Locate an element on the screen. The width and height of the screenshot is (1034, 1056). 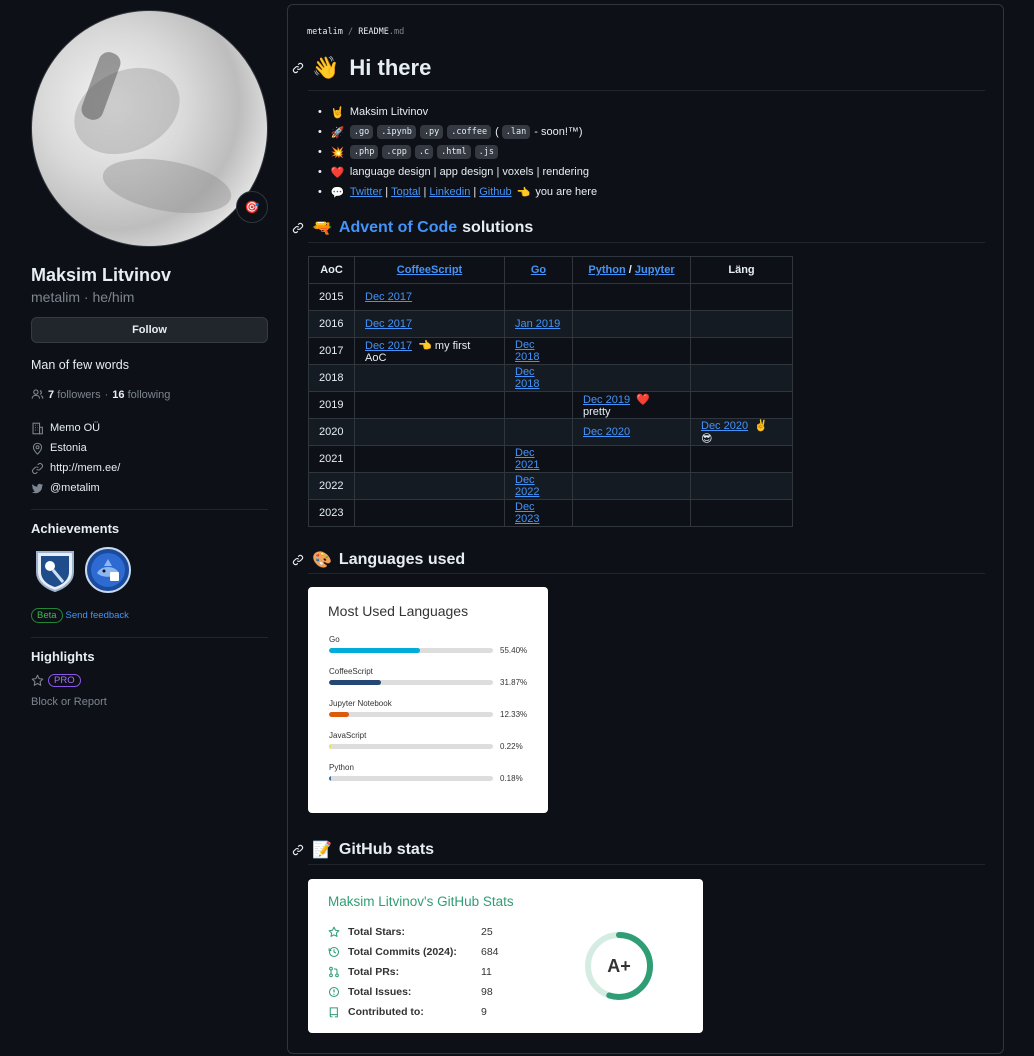
jupyter-link: Jupyter is located at coordinates (655, 270).